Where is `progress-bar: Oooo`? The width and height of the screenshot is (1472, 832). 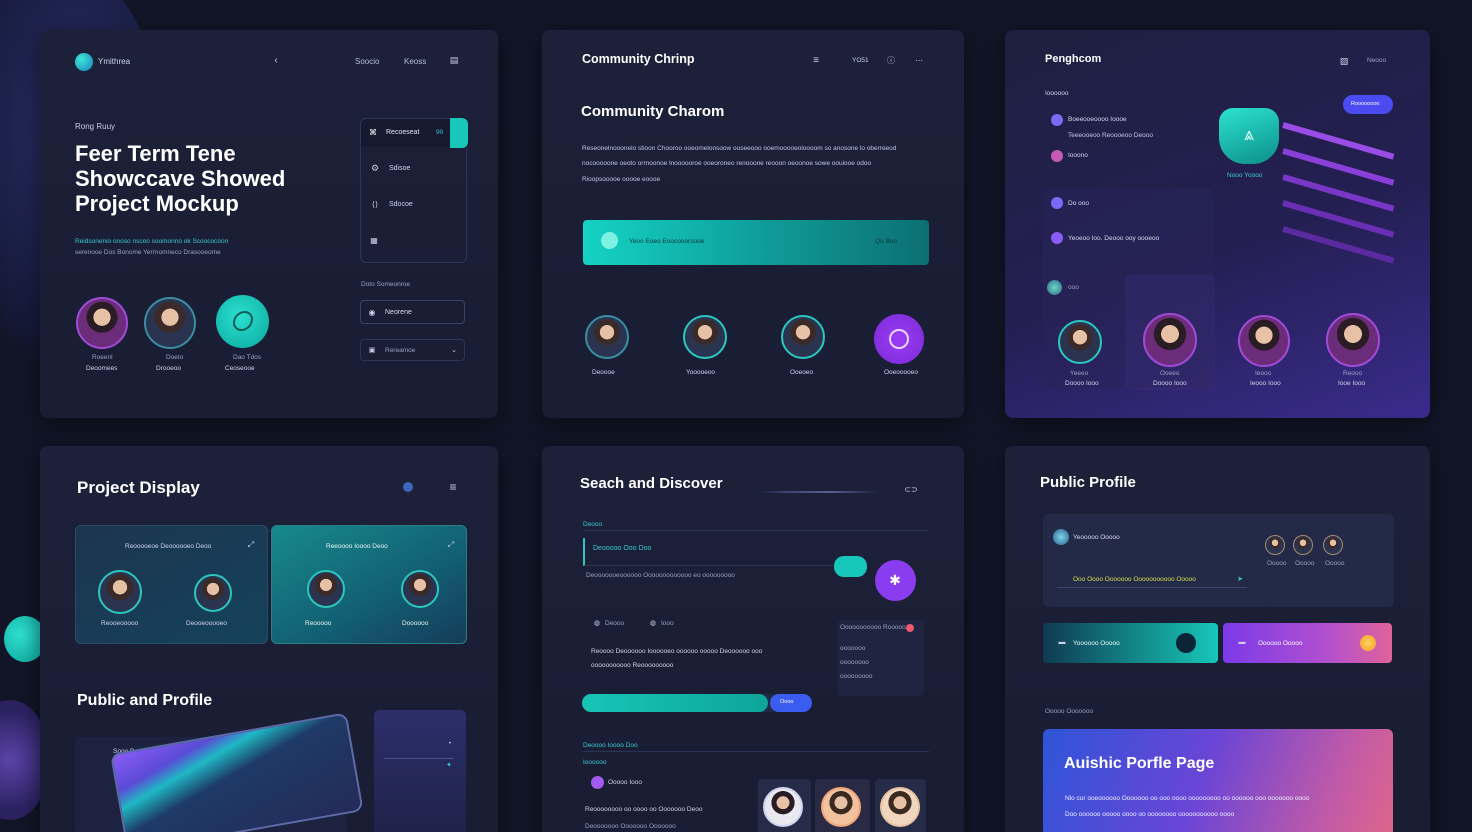 progress-bar: Oooo is located at coordinates (697, 703).